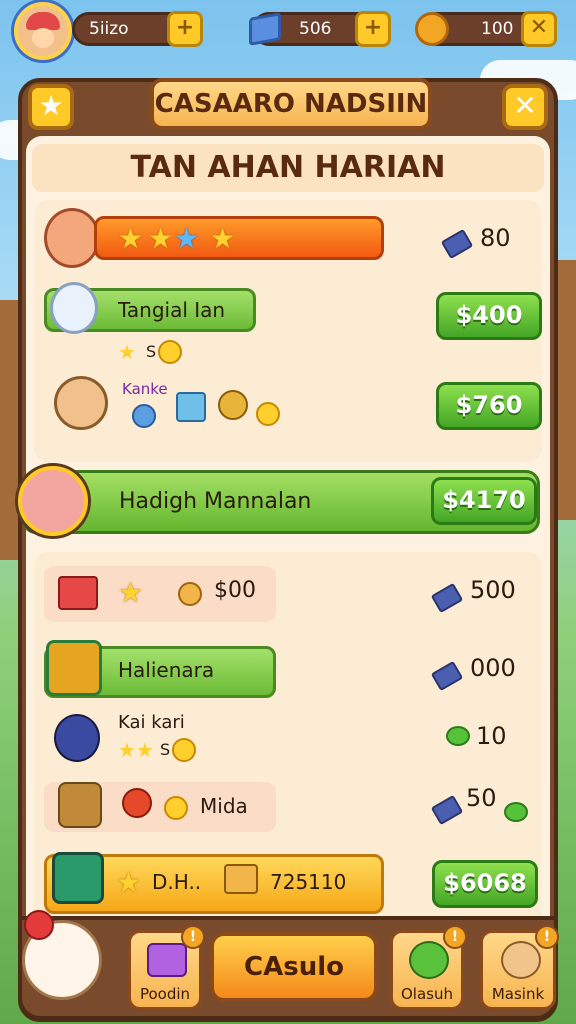  Describe the element at coordinates (78, 593) in the screenshot. I see `calendar-icon` at that location.